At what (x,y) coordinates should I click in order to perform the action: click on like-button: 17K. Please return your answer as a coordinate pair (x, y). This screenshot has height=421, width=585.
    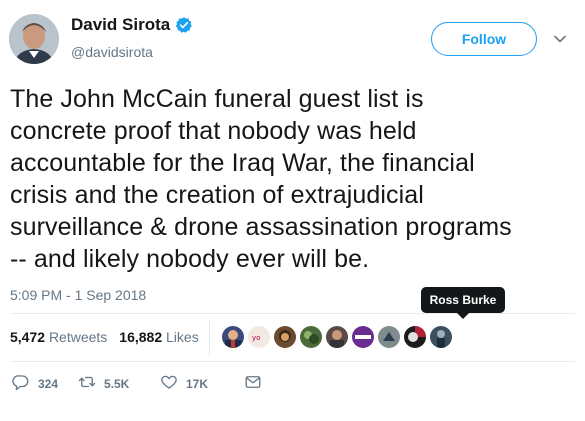
    Looking at the image, I should click on (202, 383).